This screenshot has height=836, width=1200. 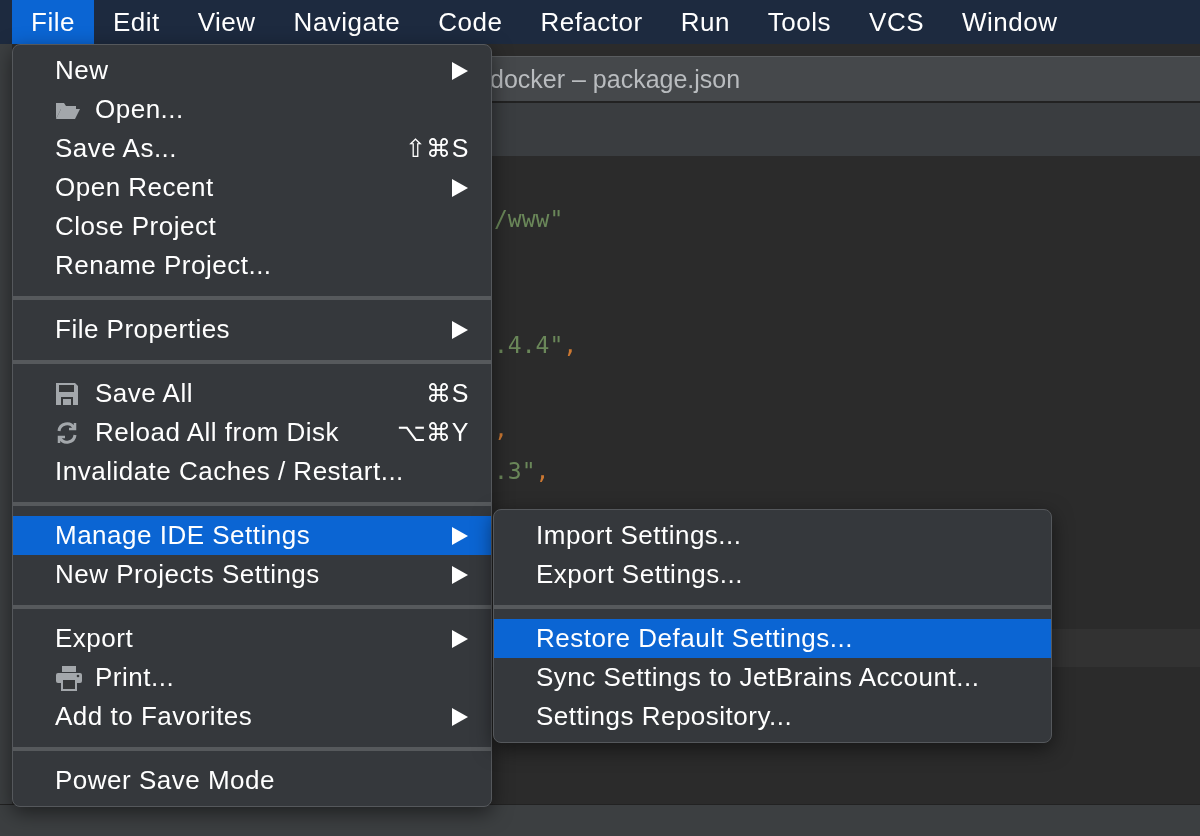 I want to click on menu-bar-item: Refactor, so click(x=591, y=22).